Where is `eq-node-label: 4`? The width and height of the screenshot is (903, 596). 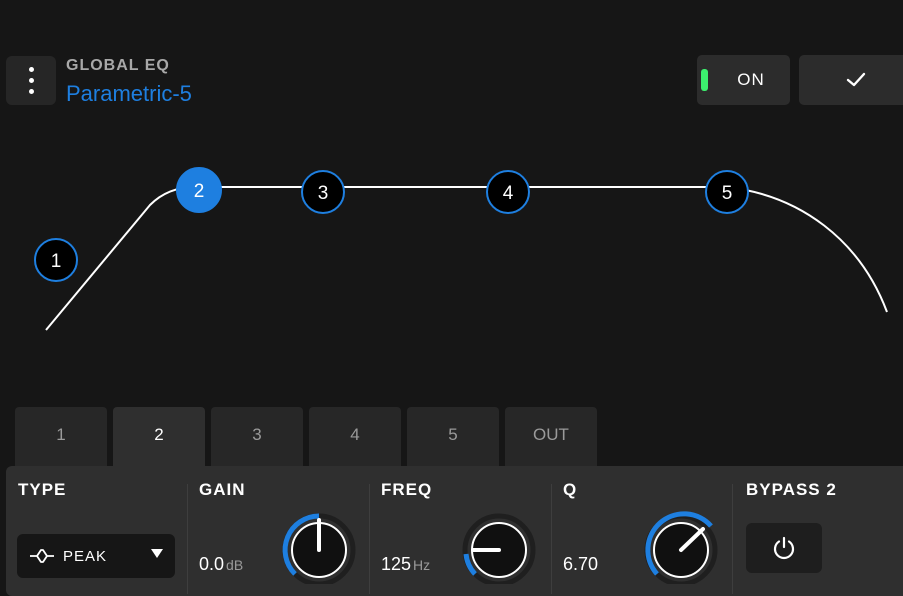
eq-node-label: 4 is located at coordinates (508, 193).